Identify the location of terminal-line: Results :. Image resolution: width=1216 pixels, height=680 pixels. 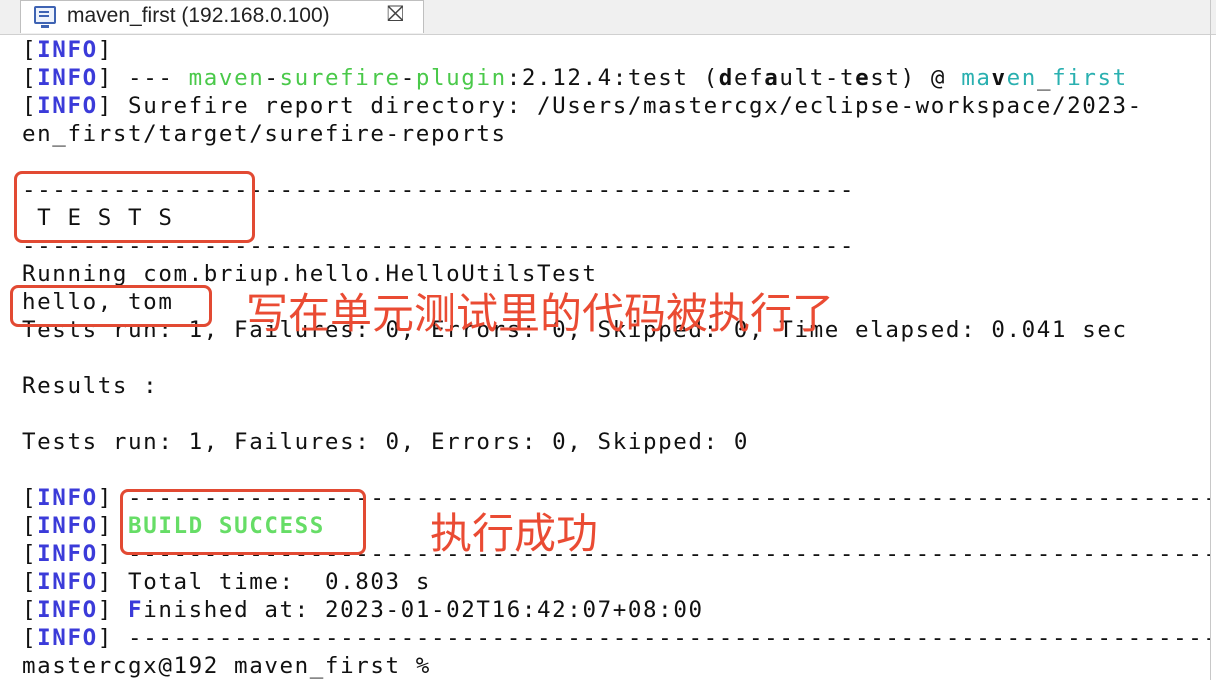
(90, 386).